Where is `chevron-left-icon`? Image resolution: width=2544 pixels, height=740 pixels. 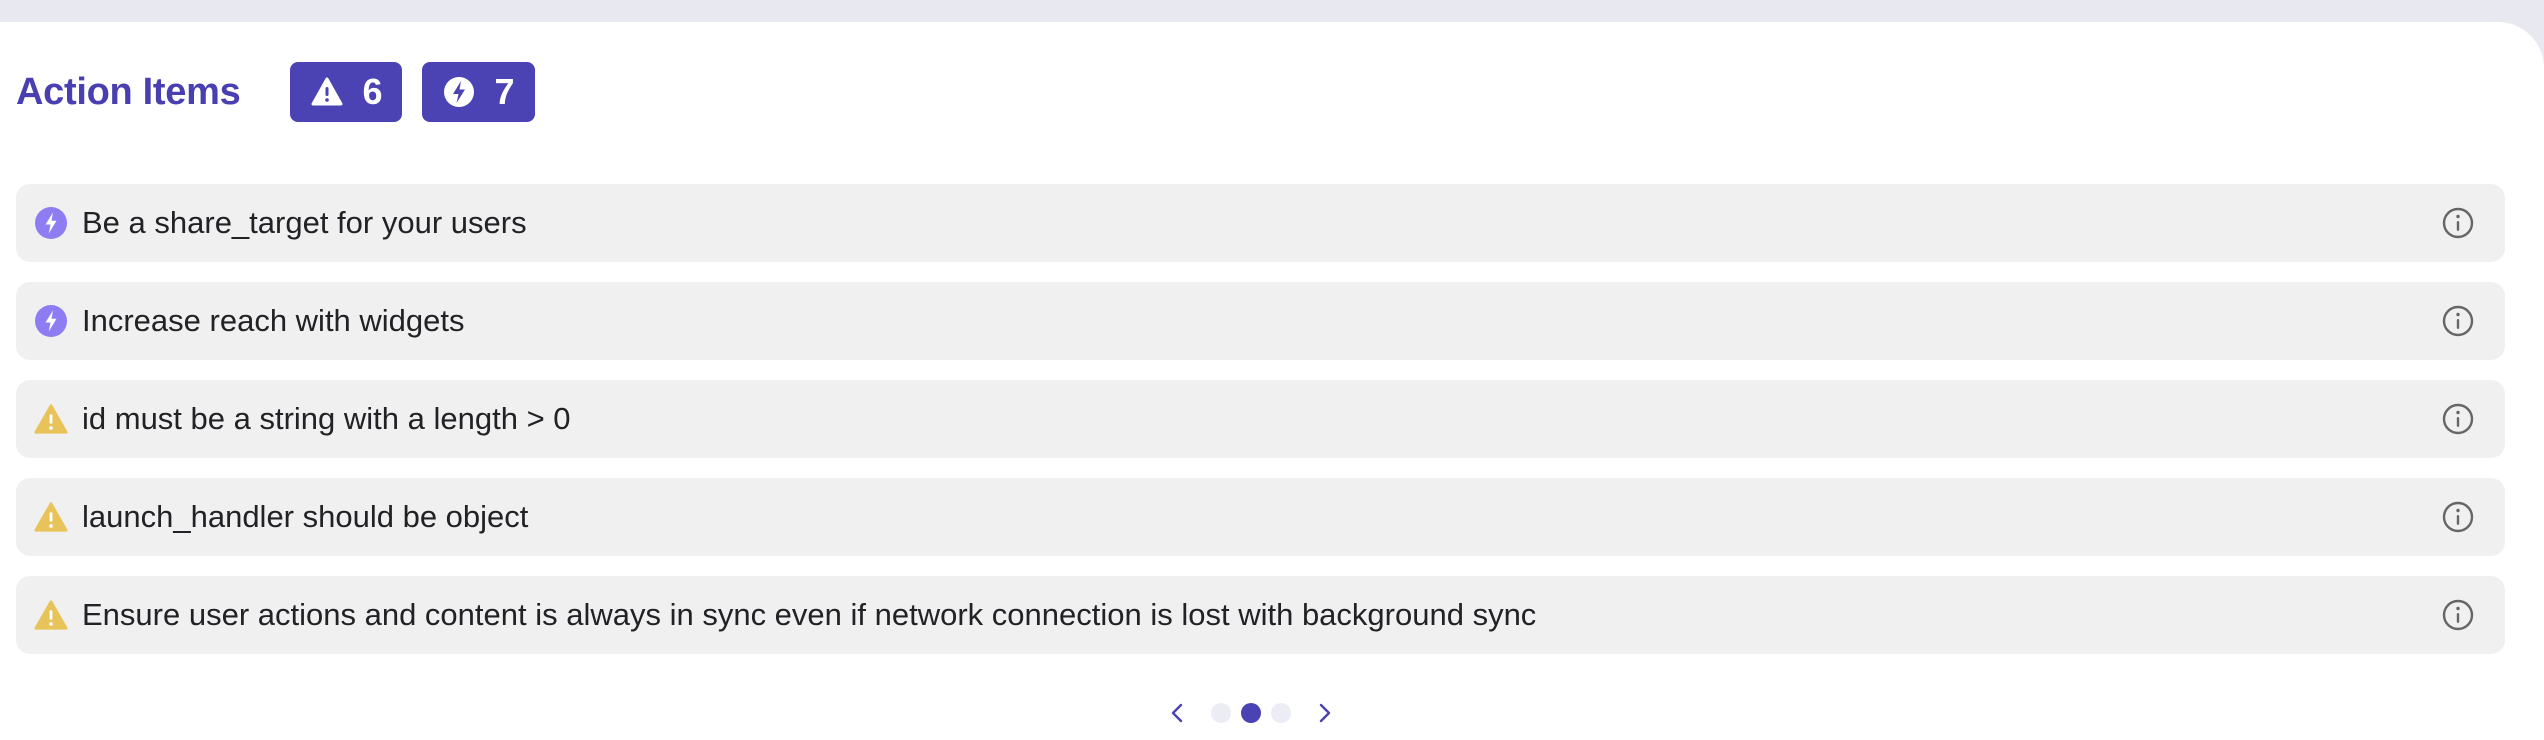 chevron-left-icon is located at coordinates (1178, 713).